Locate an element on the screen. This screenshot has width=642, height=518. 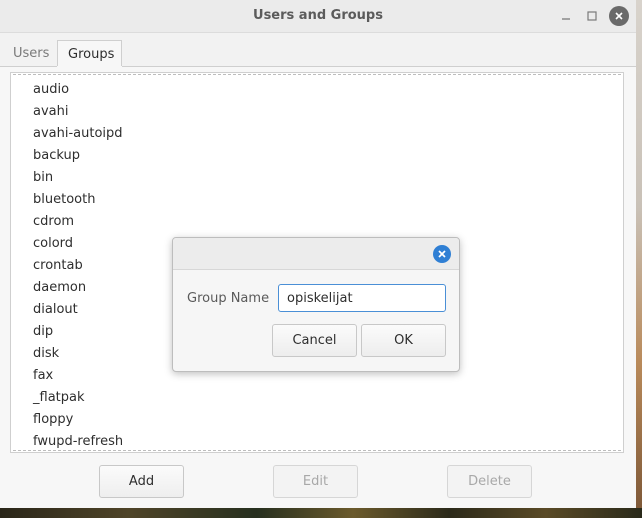
tab-groups: Groups is located at coordinates (89, 54).